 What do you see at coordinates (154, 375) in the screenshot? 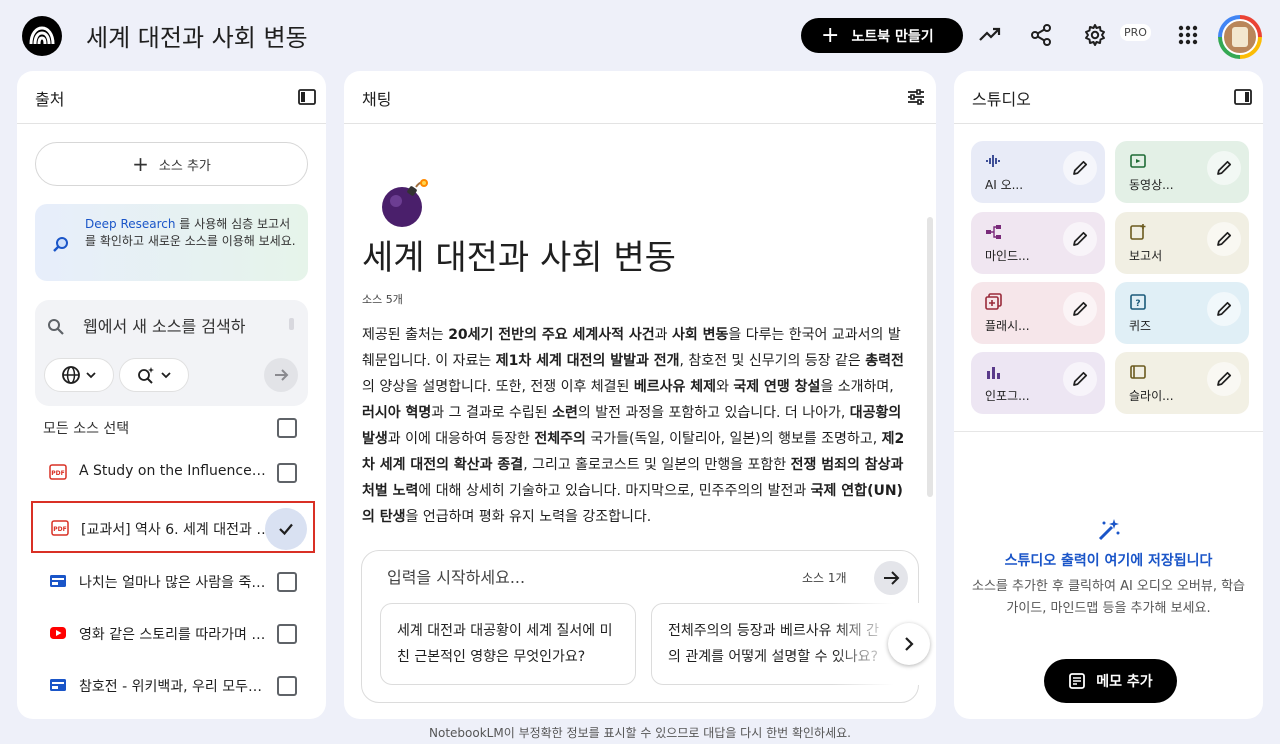
I see `search-mode-dropdown` at bounding box center [154, 375].